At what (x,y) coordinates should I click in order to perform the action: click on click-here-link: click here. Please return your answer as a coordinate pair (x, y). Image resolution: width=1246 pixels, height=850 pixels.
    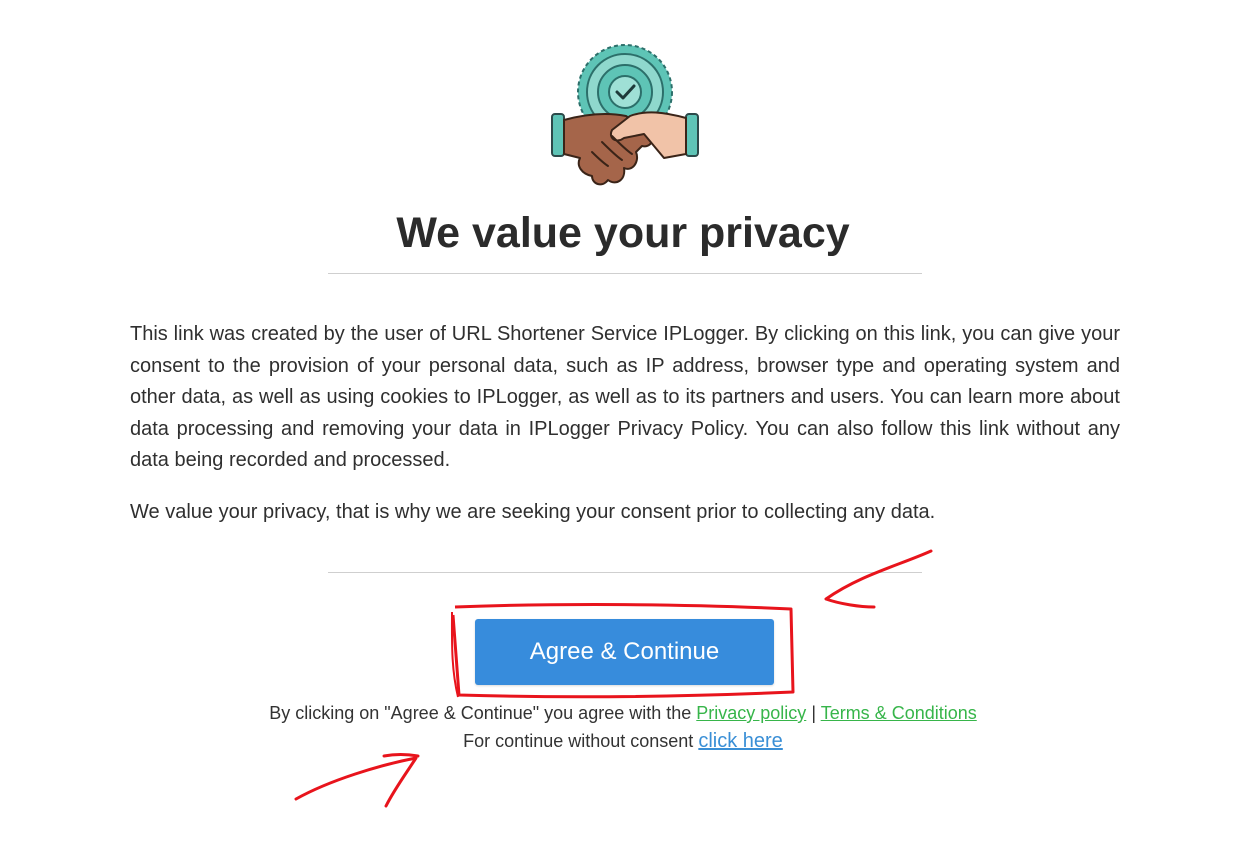
    Looking at the image, I should click on (740, 741).